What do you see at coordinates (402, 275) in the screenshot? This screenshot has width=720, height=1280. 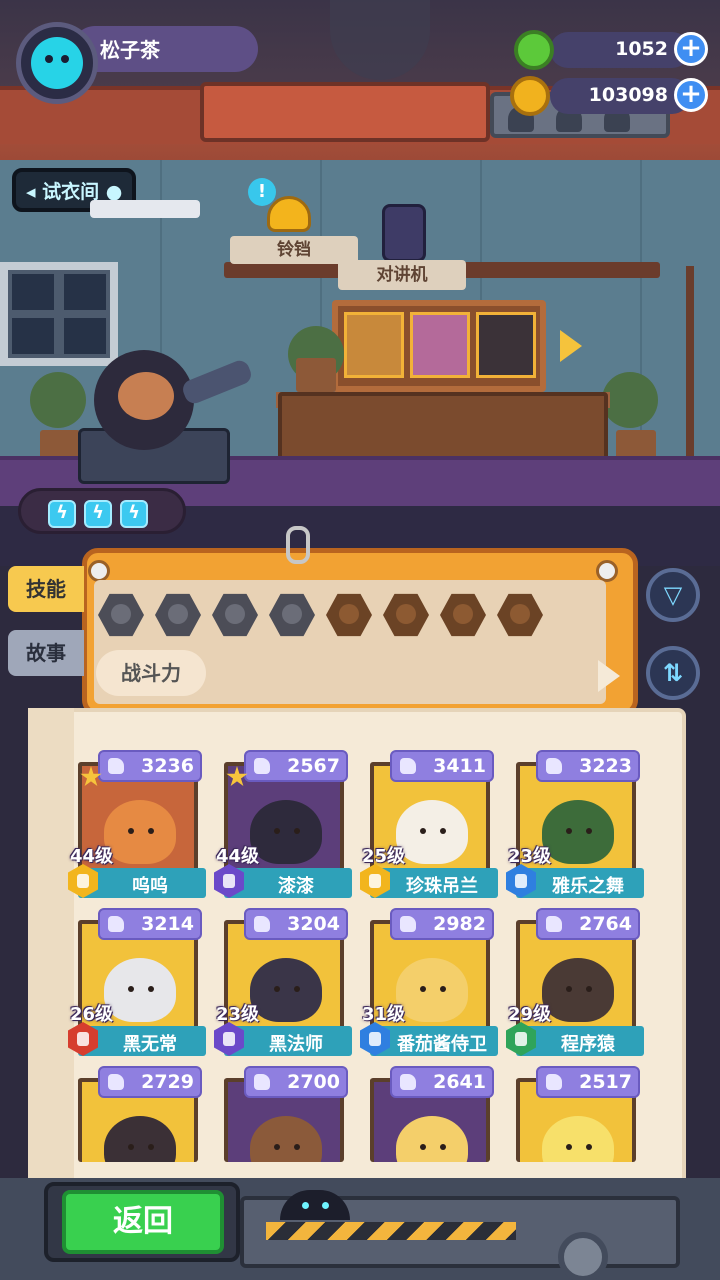 I see `walkie-talkie-label: 对讲机` at bounding box center [402, 275].